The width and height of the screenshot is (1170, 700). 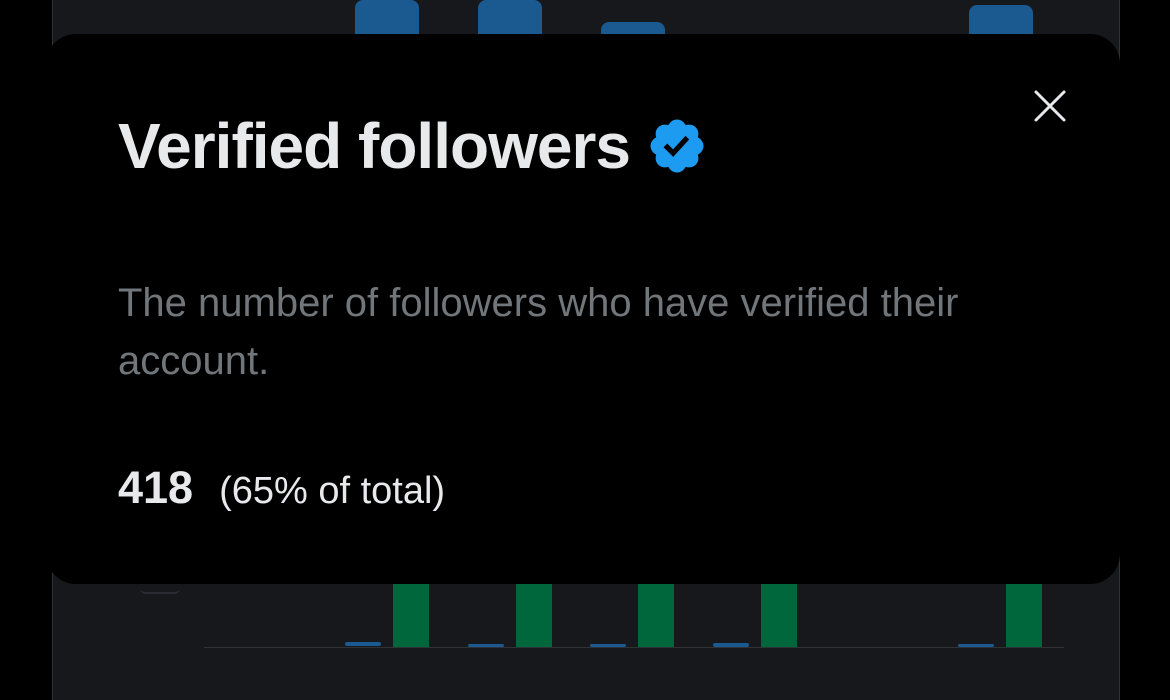 What do you see at coordinates (332, 491) in the screenshot?
I see `verified-follower-percent: (65% of total)` at bounding box center [332, 491].